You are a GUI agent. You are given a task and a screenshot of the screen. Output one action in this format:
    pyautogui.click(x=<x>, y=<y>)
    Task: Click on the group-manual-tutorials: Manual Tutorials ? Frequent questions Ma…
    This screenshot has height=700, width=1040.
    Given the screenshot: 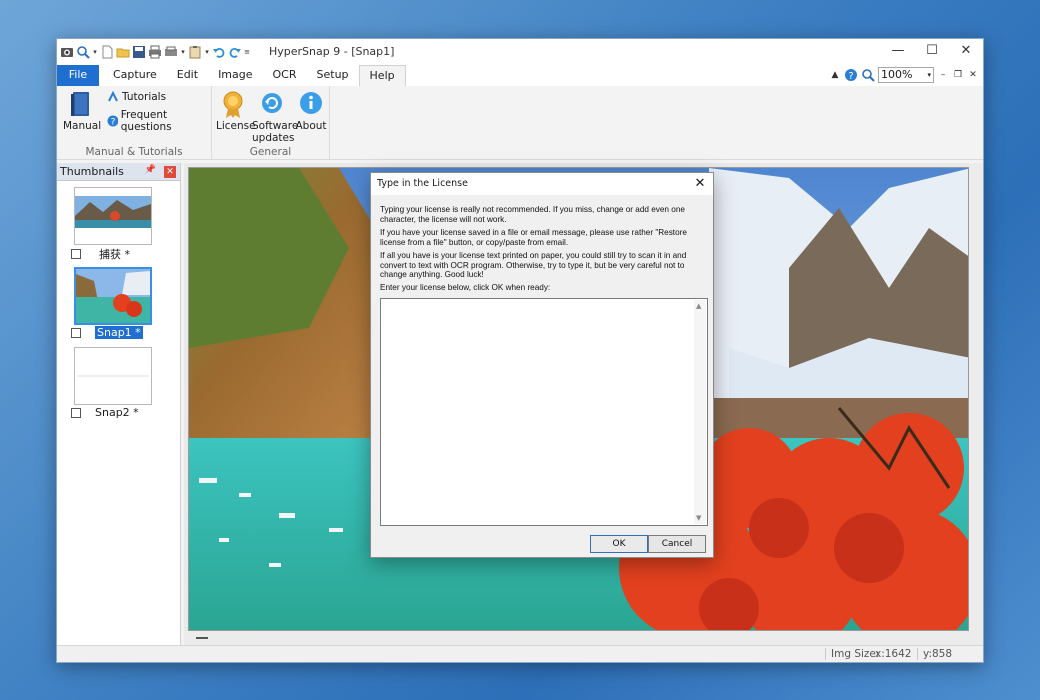 What is the action you would take?
    pyautogui.click(x=134, y=123)
    